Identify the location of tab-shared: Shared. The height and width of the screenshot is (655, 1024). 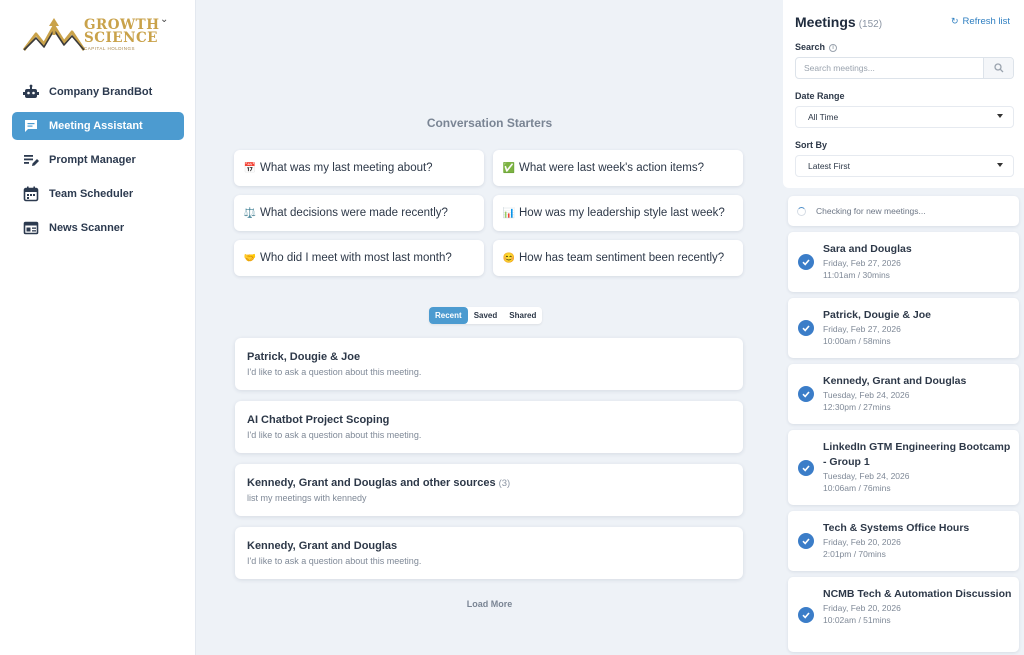
(522, 315).